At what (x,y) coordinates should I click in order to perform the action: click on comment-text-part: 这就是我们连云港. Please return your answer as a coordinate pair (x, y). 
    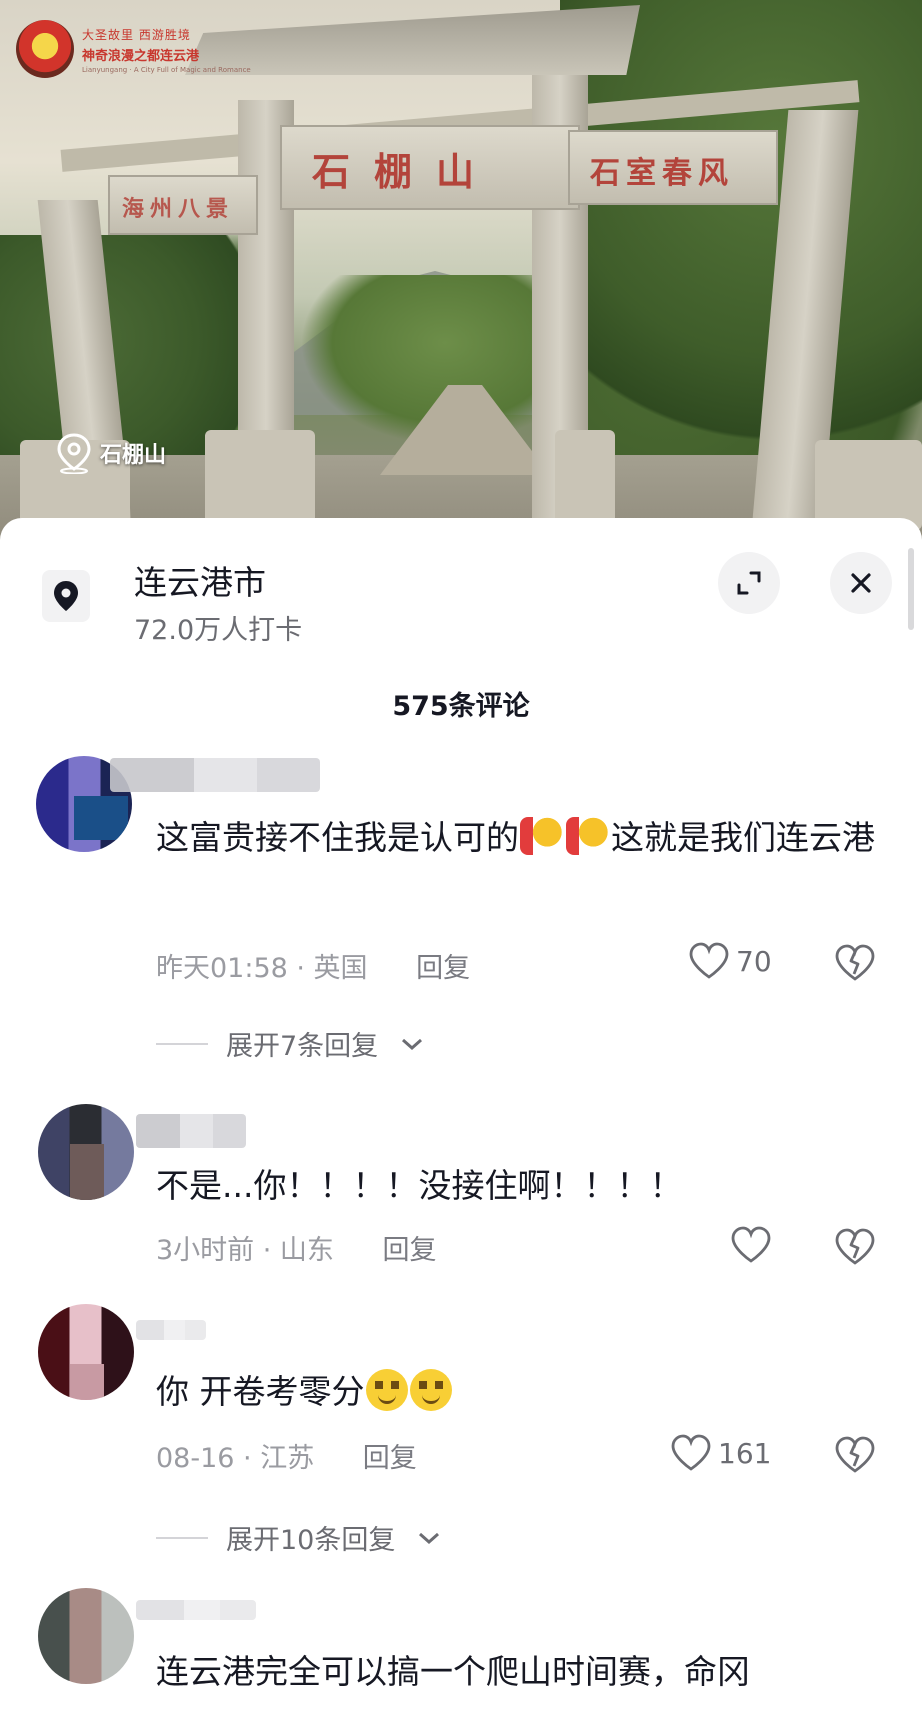
    Looking at the image, I should click on (743, 837).